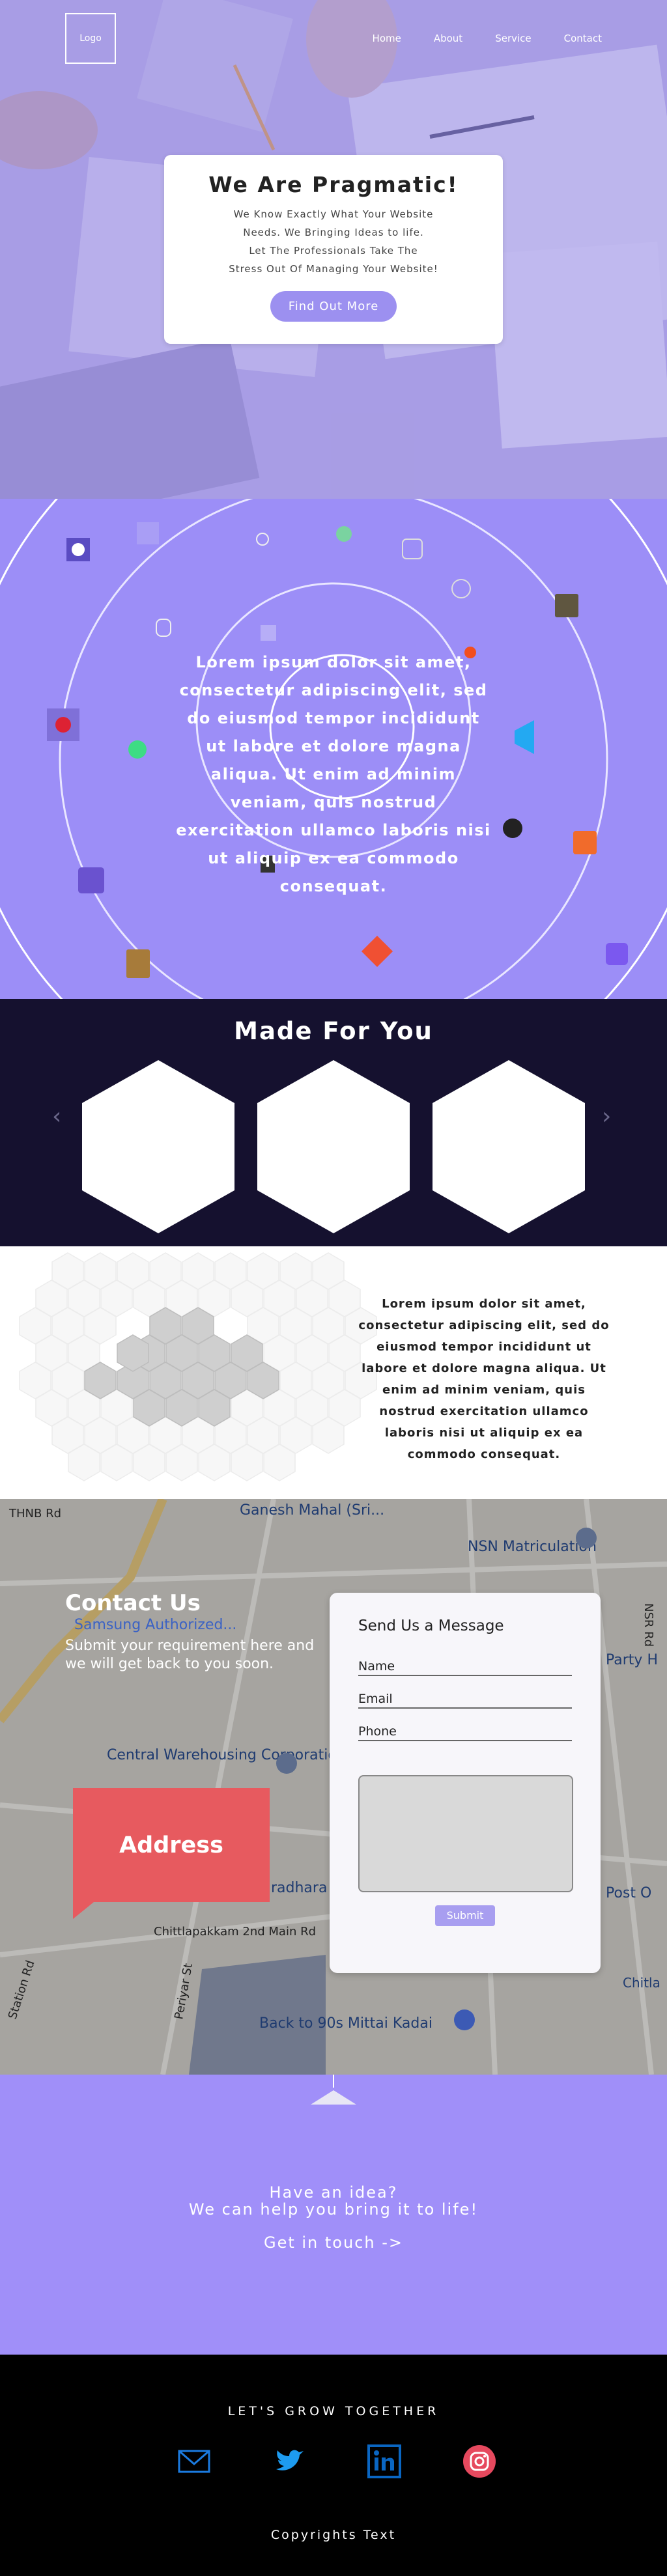 This screenshot has width=667, height=2576. What do you see at coordinates (90, 39) in the screenshot?
I see `logo: Logo` at bounding box center [90, 39].